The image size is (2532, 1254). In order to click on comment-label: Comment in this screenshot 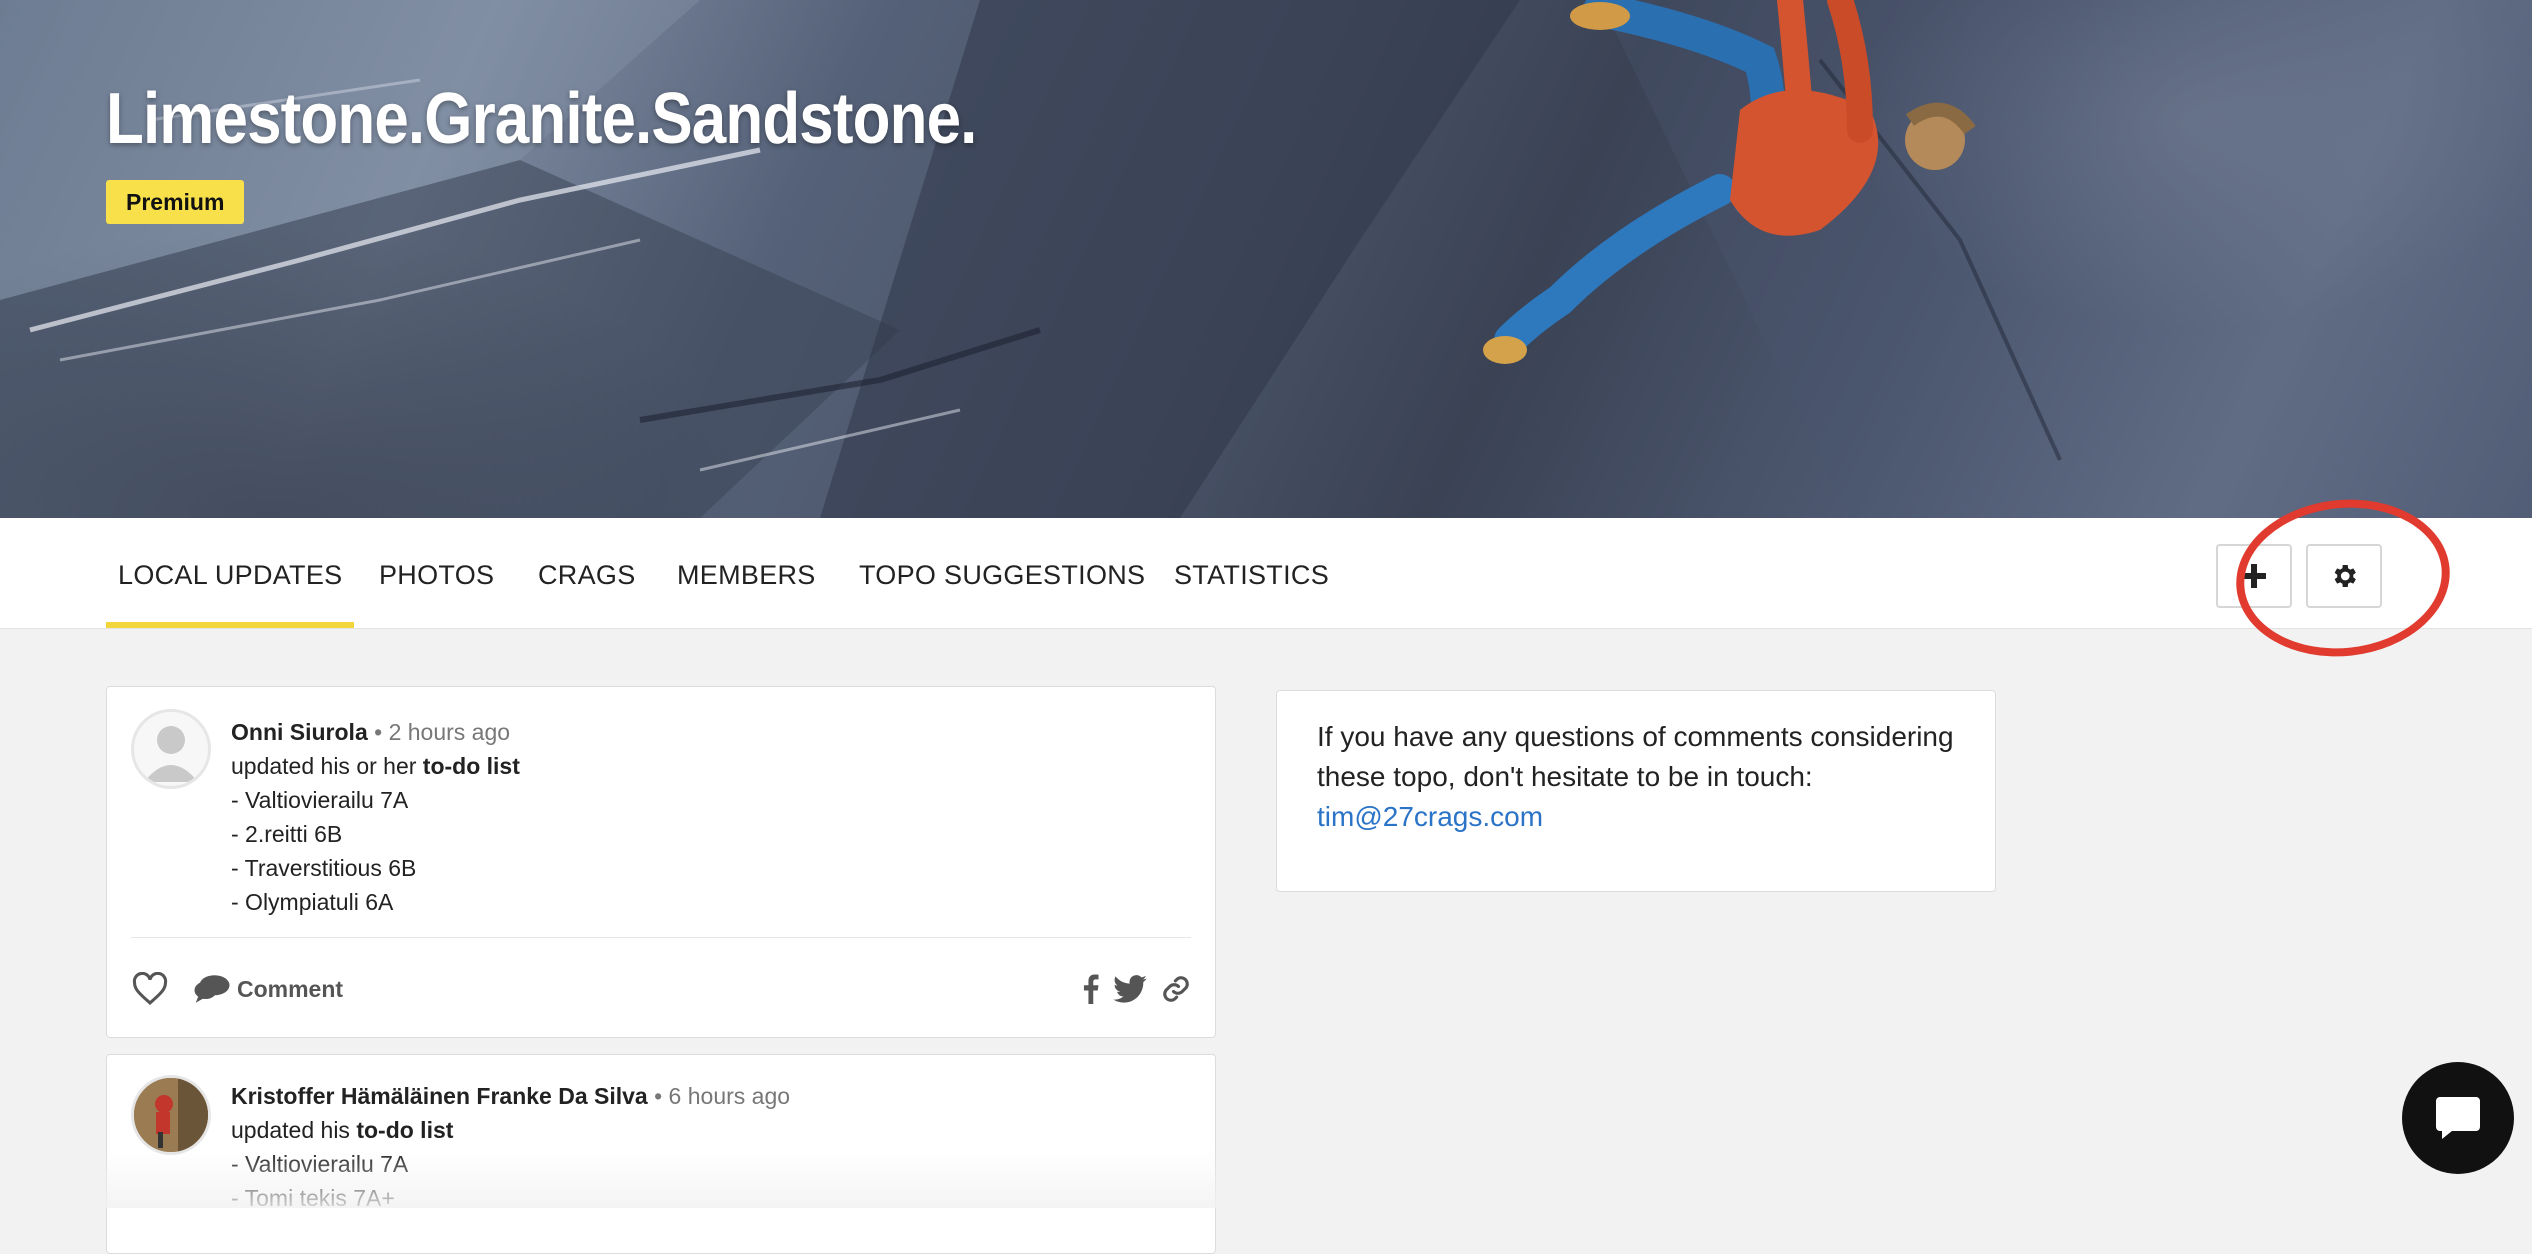, I will do `click(290, 988)`.